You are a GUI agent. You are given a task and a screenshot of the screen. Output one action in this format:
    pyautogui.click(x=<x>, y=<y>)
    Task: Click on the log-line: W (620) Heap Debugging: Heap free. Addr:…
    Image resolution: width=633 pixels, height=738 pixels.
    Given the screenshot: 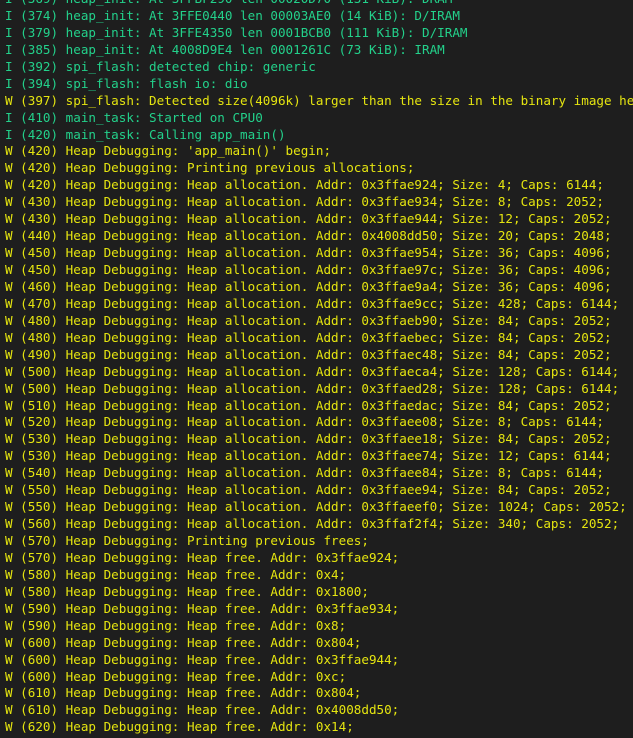 What is the action you would take?
    pyautogui.click(x=179, y=727)
    